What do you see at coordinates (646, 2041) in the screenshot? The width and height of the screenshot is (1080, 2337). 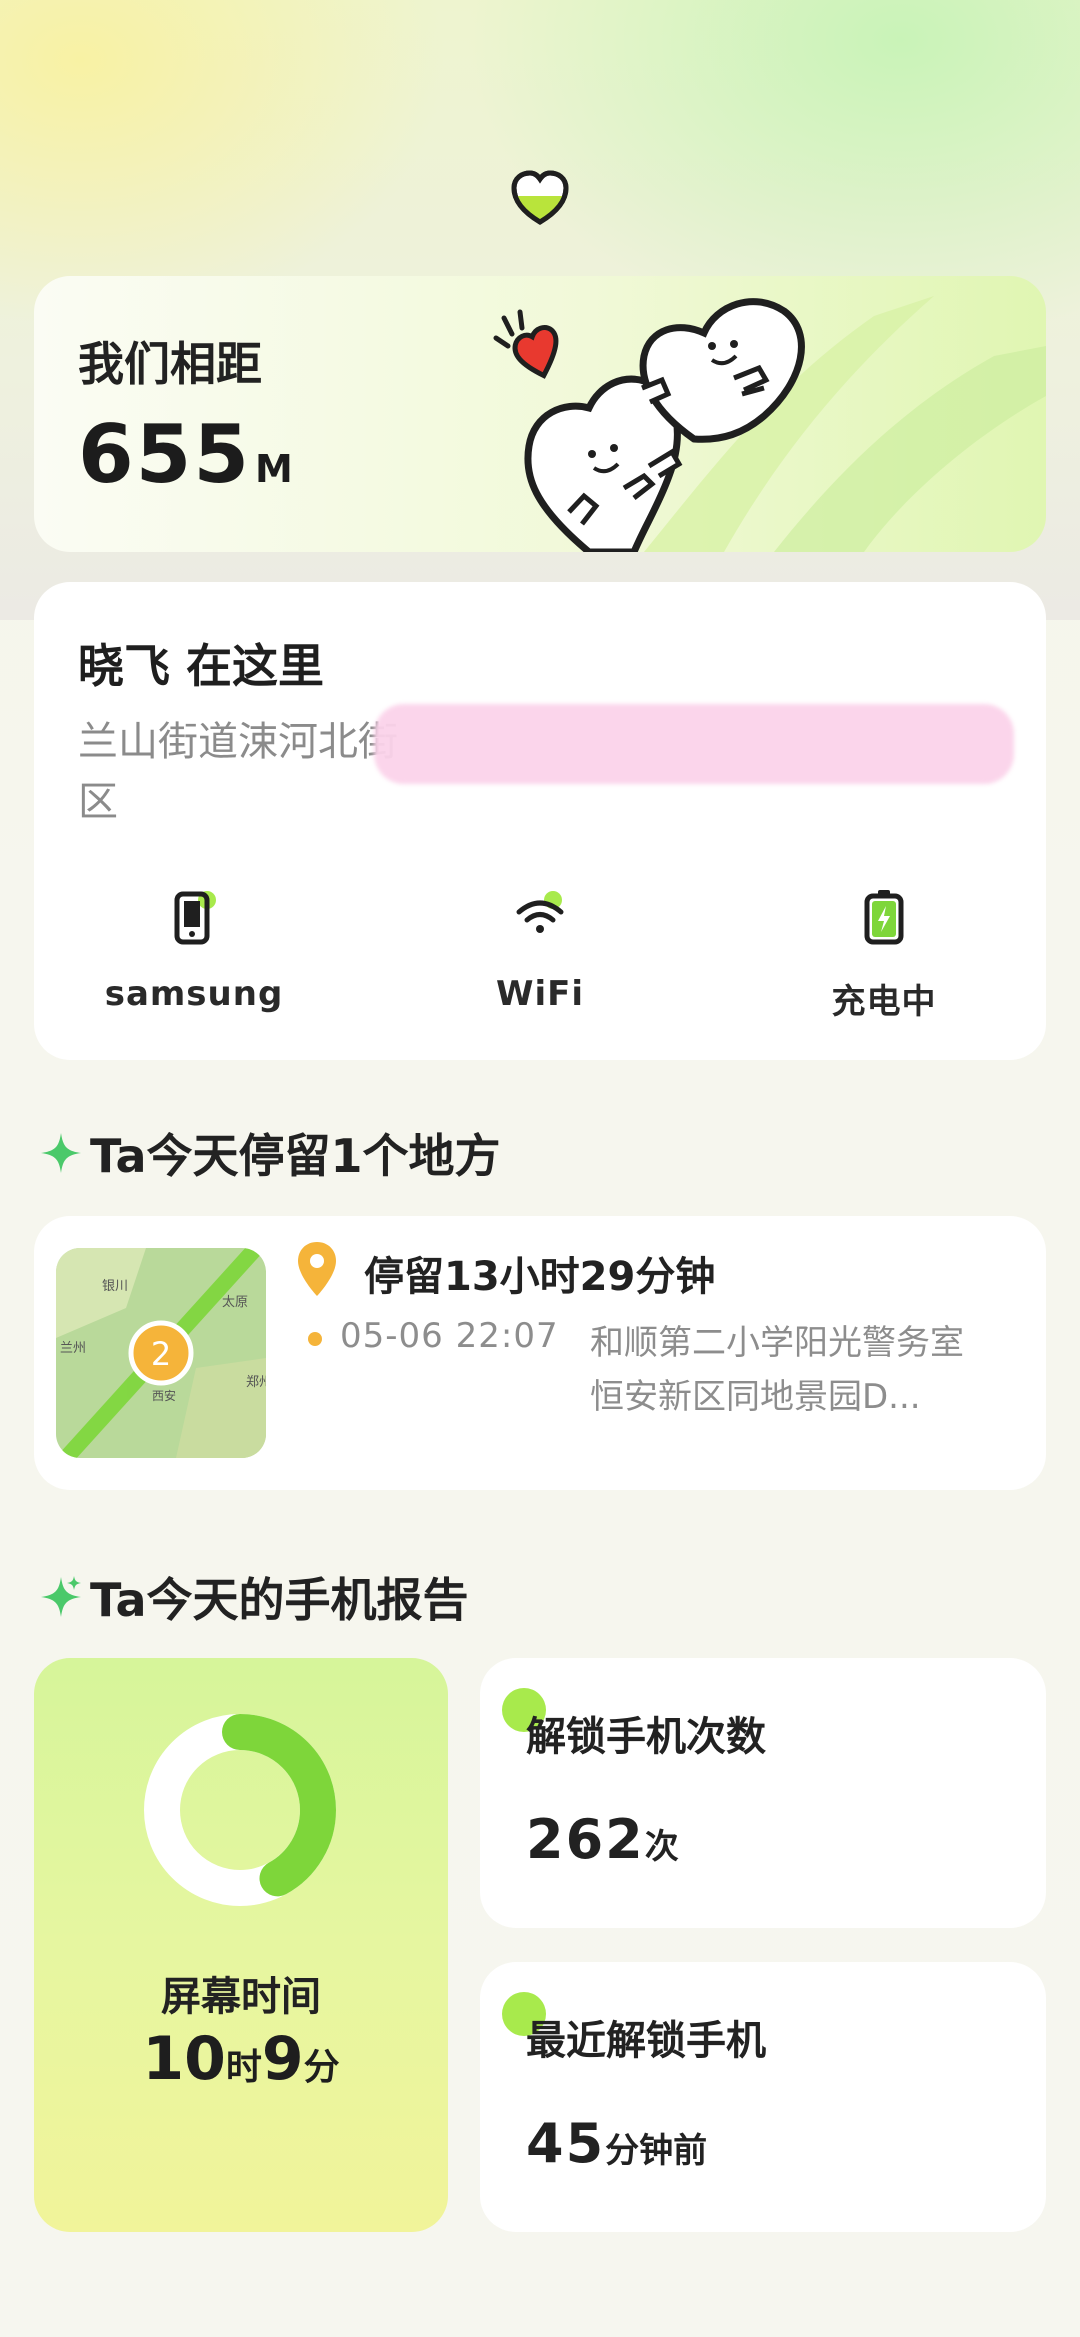 I see `last-unlock-title: 最近解锁手机` at bounding box center [646, 2041].